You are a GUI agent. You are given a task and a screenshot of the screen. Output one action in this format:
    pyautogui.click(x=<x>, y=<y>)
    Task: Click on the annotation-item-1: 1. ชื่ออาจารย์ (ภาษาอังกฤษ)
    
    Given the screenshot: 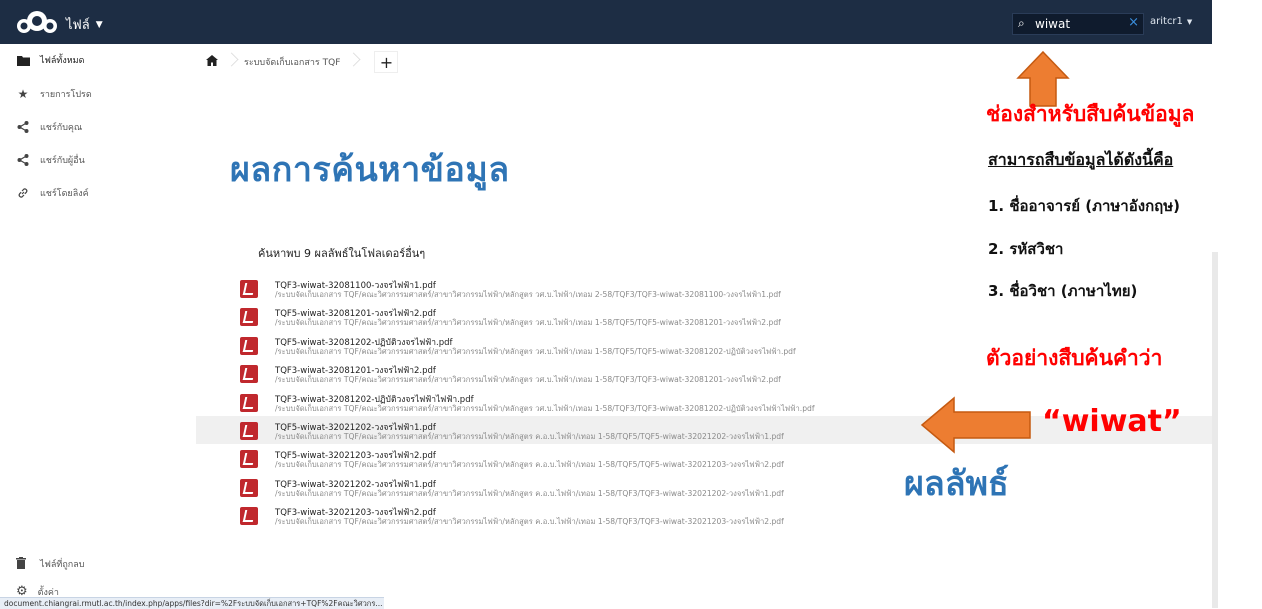 What is the action you would take?
    pyautogui.click(x=1084, y=206)
    